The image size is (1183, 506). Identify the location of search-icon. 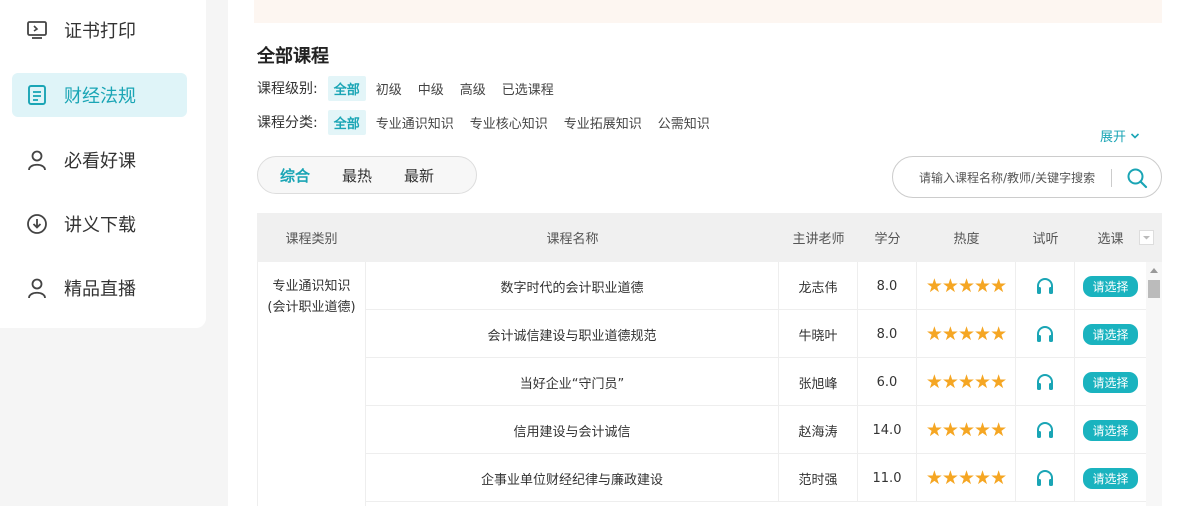
(1137, 178).